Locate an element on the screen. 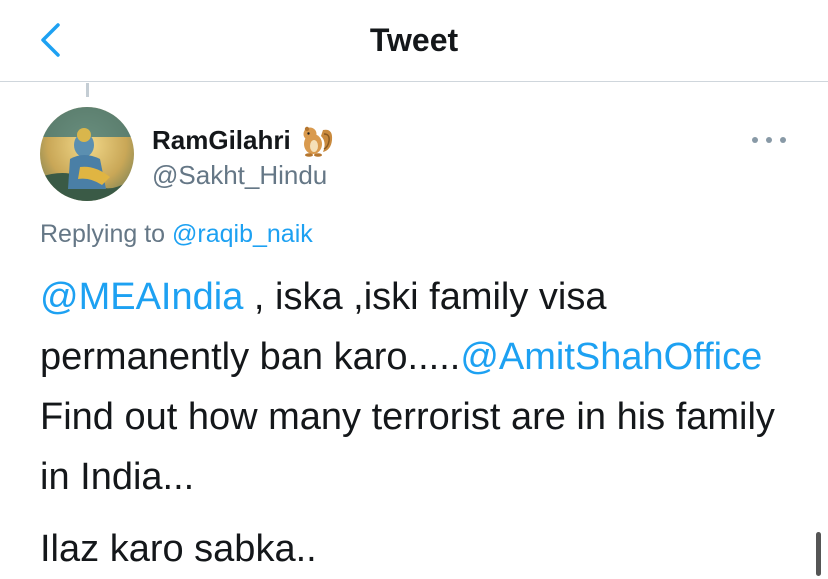  top-bar: Tweet is located at coordinates (414, 41).